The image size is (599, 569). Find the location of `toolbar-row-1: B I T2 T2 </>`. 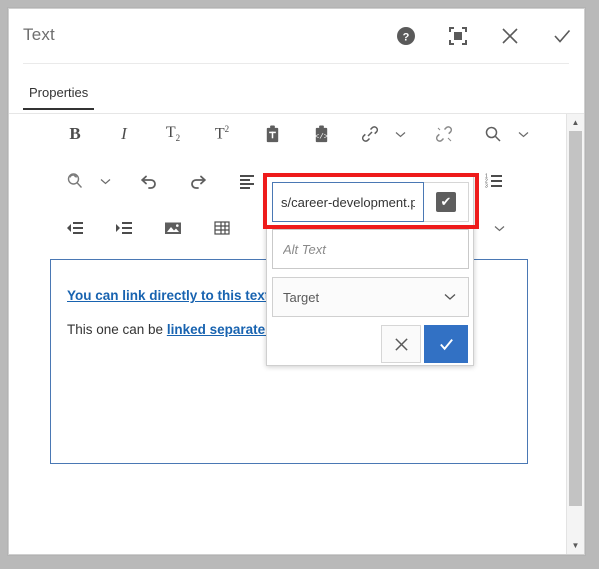

toolbar-row-1: B I T2 T2 </> is located at coordinates (279, 137).